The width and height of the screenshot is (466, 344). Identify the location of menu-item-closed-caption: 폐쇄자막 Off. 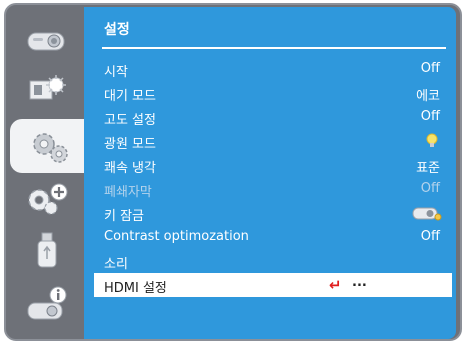
(273, 189).